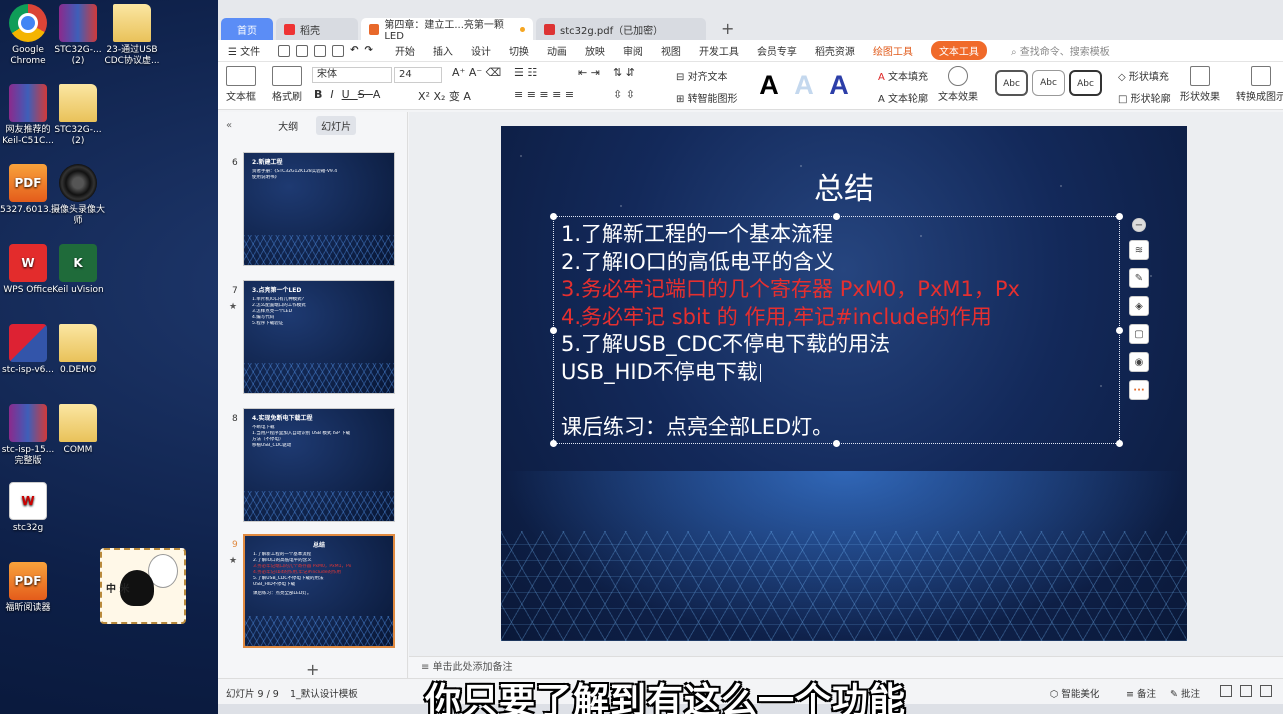 The image size is (1283, 714). I want to click on frame-icon: ▢, so click(1139, 334).